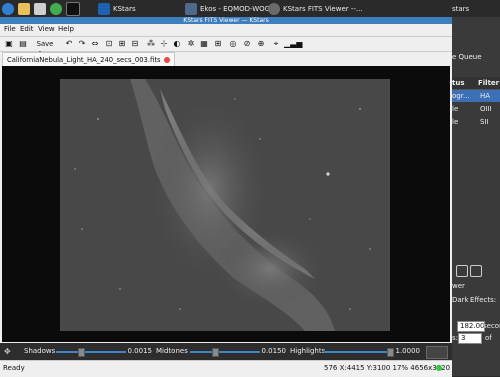 The image size is (500, 377). What do you see at coordinates (476, 109) in the screenshot?
I see `queue-row: le OIII` at bounding box center [476, 109].